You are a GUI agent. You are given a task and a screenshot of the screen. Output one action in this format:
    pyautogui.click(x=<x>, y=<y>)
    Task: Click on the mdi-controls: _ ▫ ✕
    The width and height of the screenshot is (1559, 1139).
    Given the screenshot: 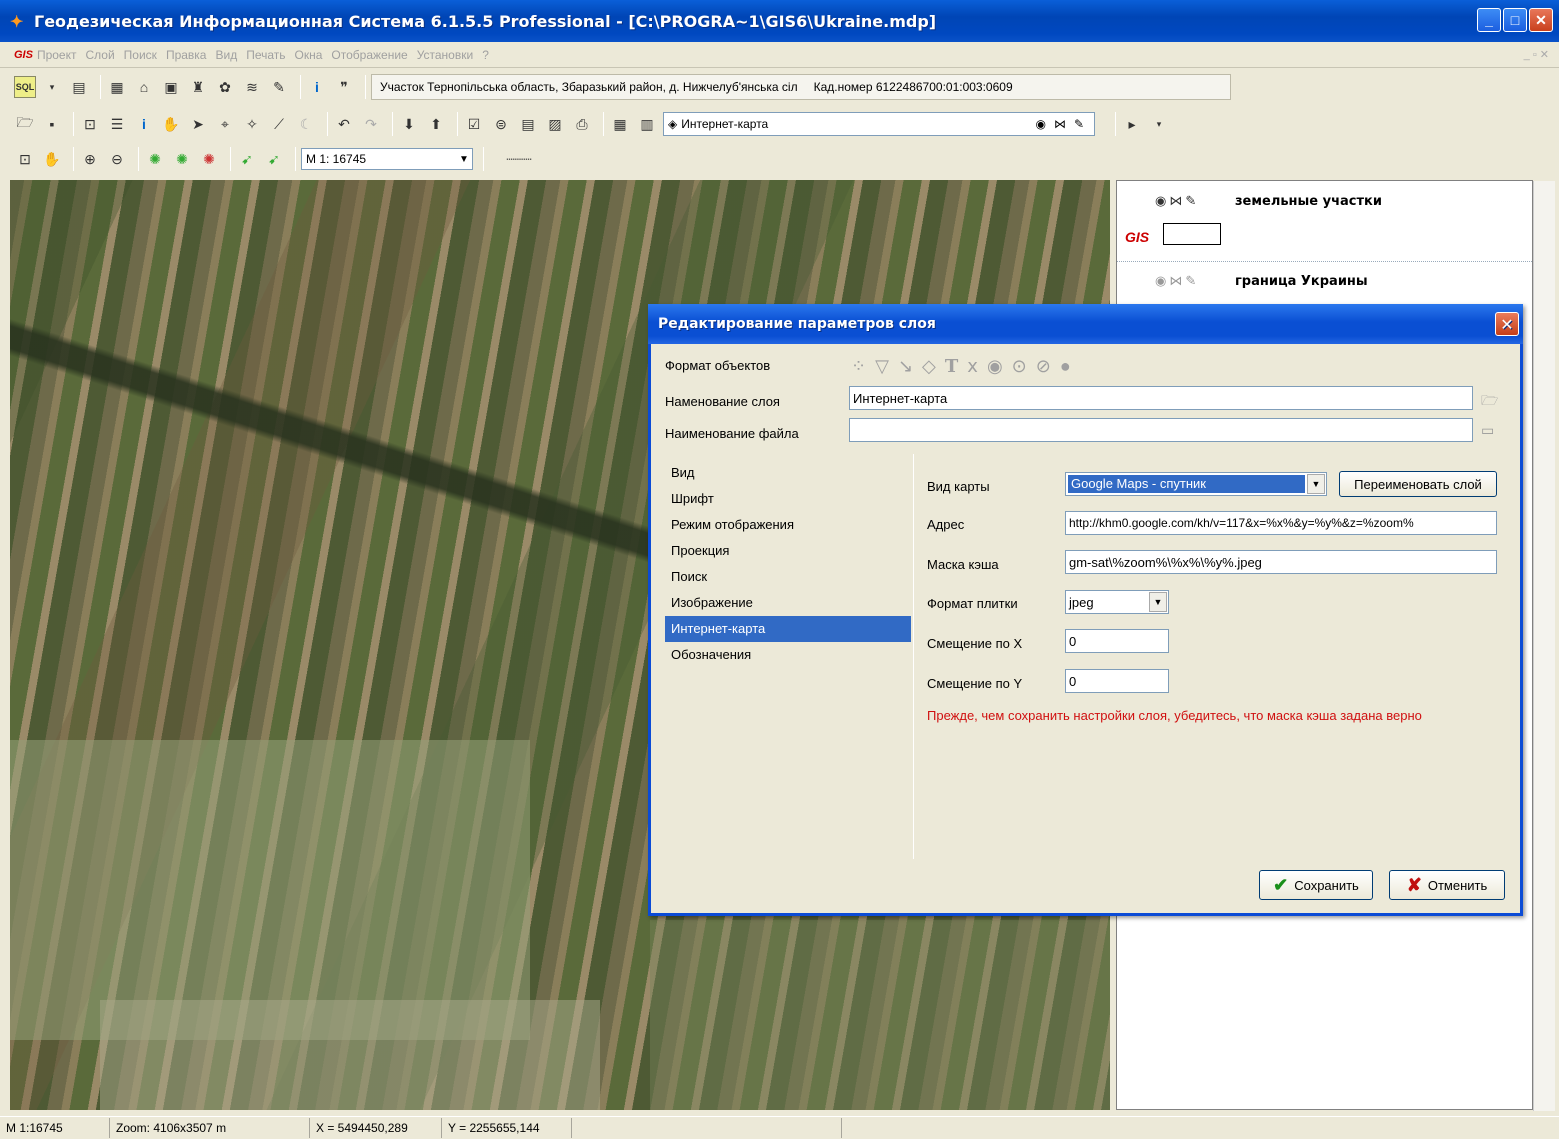 What is the action you would take?
    pyautogui.click(x=1536, y=54)
    